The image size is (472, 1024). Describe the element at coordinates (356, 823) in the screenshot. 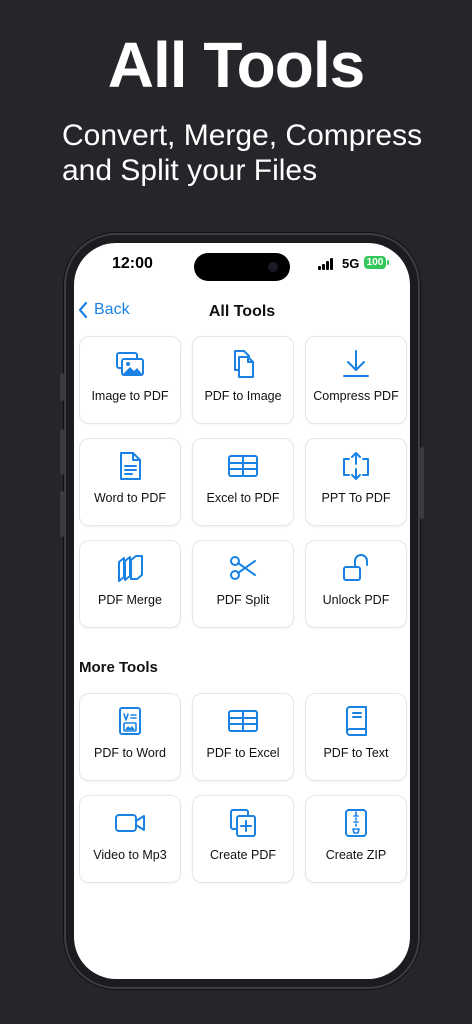

I see `zip-file-icon` at that location.